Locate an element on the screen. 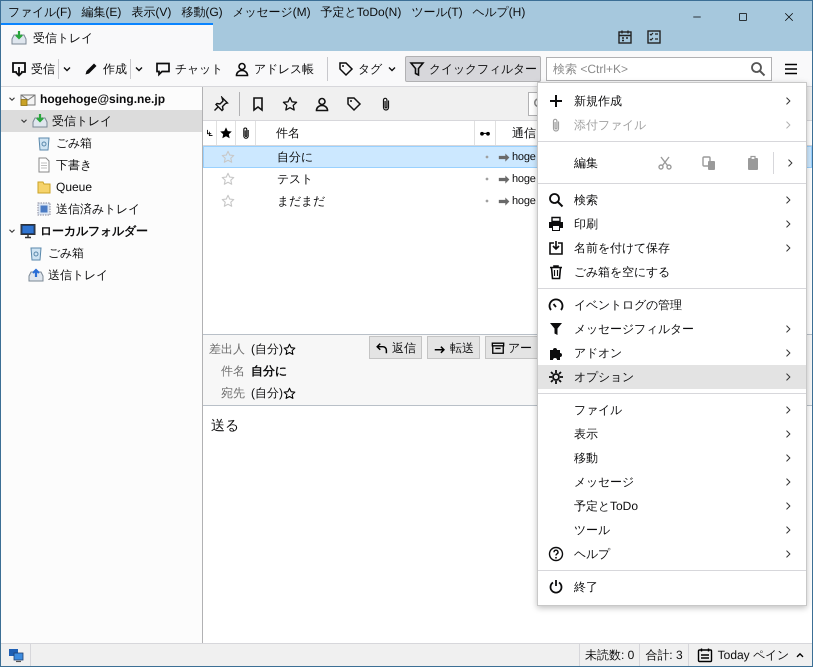 The height and width of the screenshot is (667, 813). menu-item: 検索 is located at coordinates (672, 200).